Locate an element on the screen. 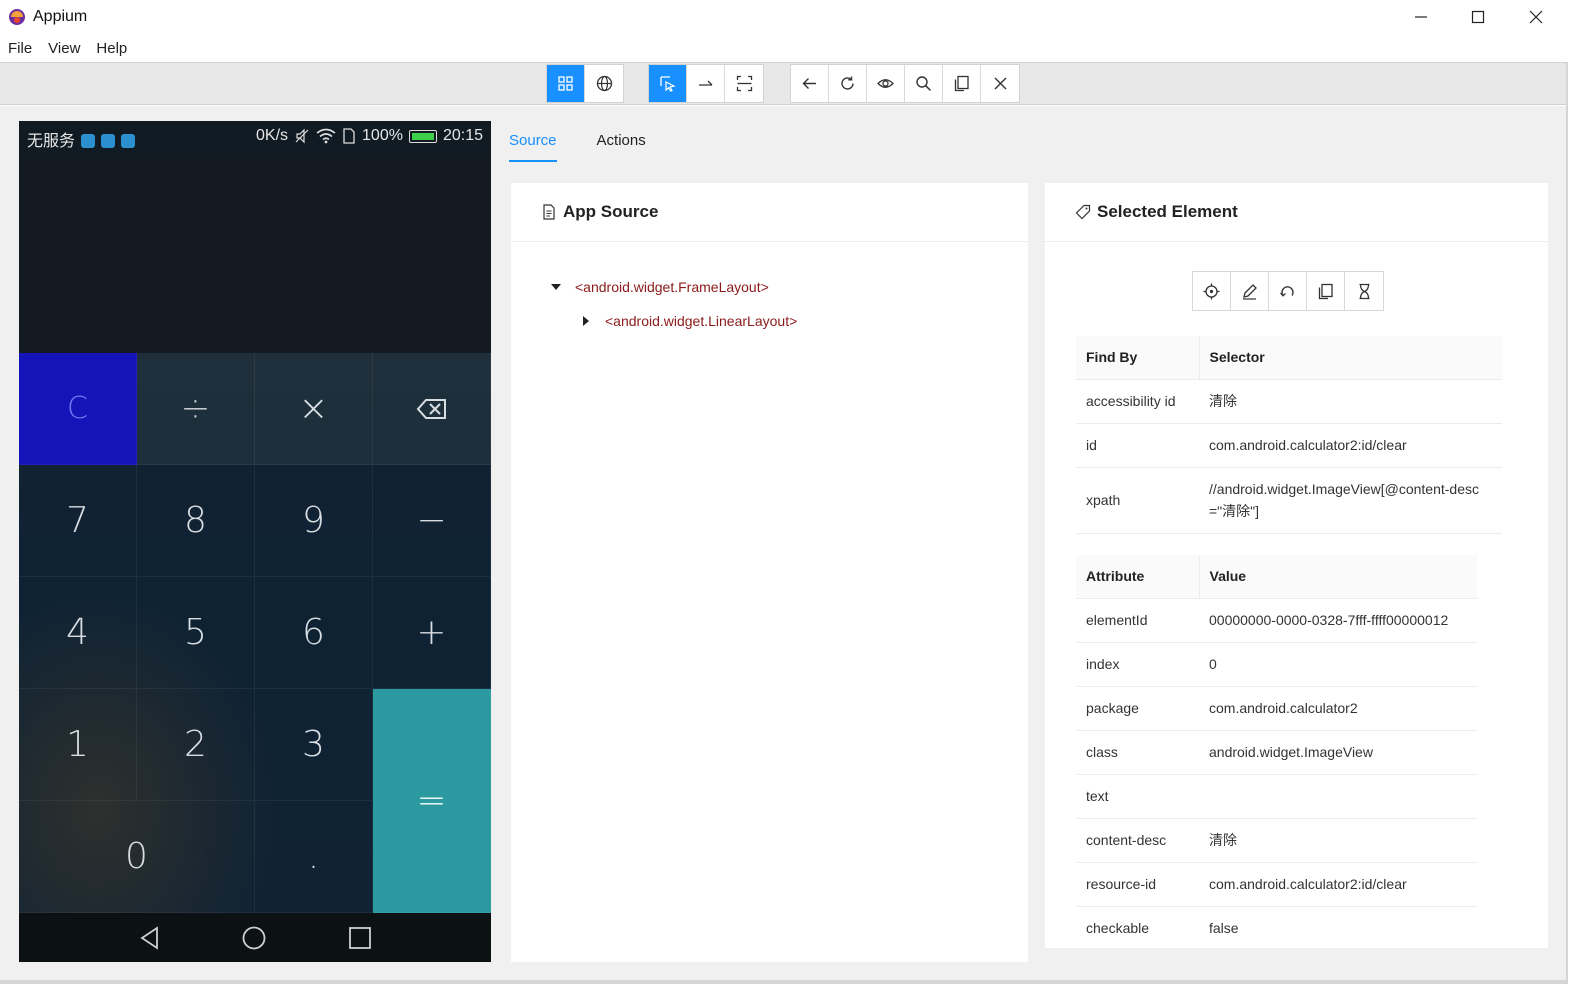  key-0: 0 is located at coordinates (137, 857).